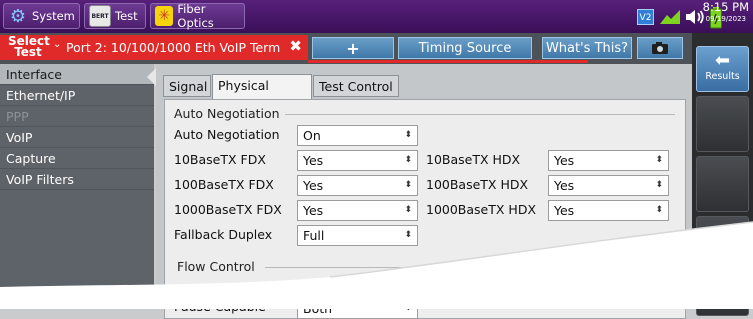 Image resolution: width=753 pixels, height=319 pixels. I want to click on clock-date: 09/19/2023, so click(725, 18).